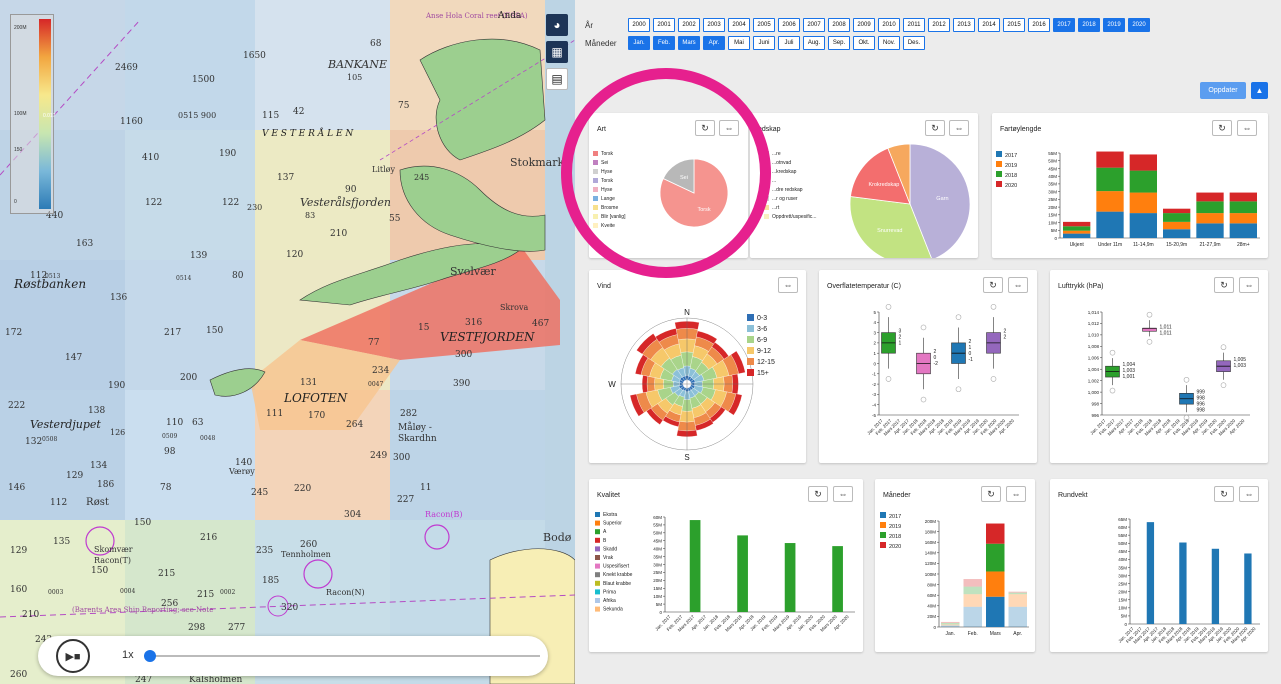  What do you see at coordinates (150, 656) in the screenshot?
I see `time-slider-thumb` at bounding box center [150, 656].